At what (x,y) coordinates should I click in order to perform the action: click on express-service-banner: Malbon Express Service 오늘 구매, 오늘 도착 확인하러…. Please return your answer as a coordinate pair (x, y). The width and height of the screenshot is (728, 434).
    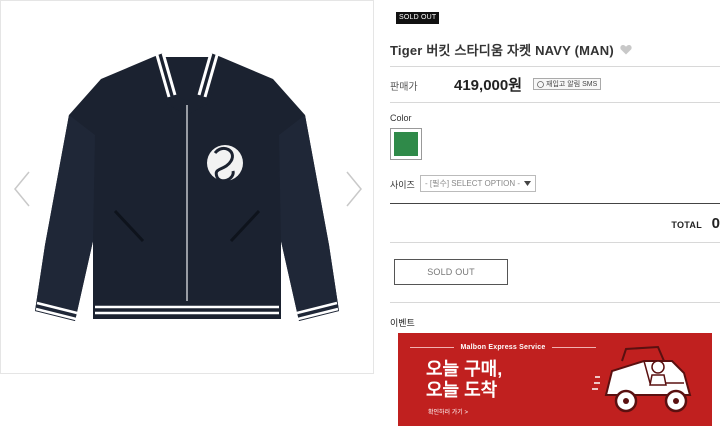
    Looking at the image, I should click on (555, 379).